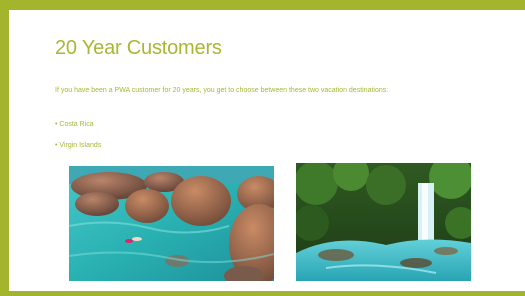 Image resolution: width=525 pixels, height=296 pixels. Describe the element at coordinates (262, 293) in the screenshot. I see `slide-bottom-border` at that location.